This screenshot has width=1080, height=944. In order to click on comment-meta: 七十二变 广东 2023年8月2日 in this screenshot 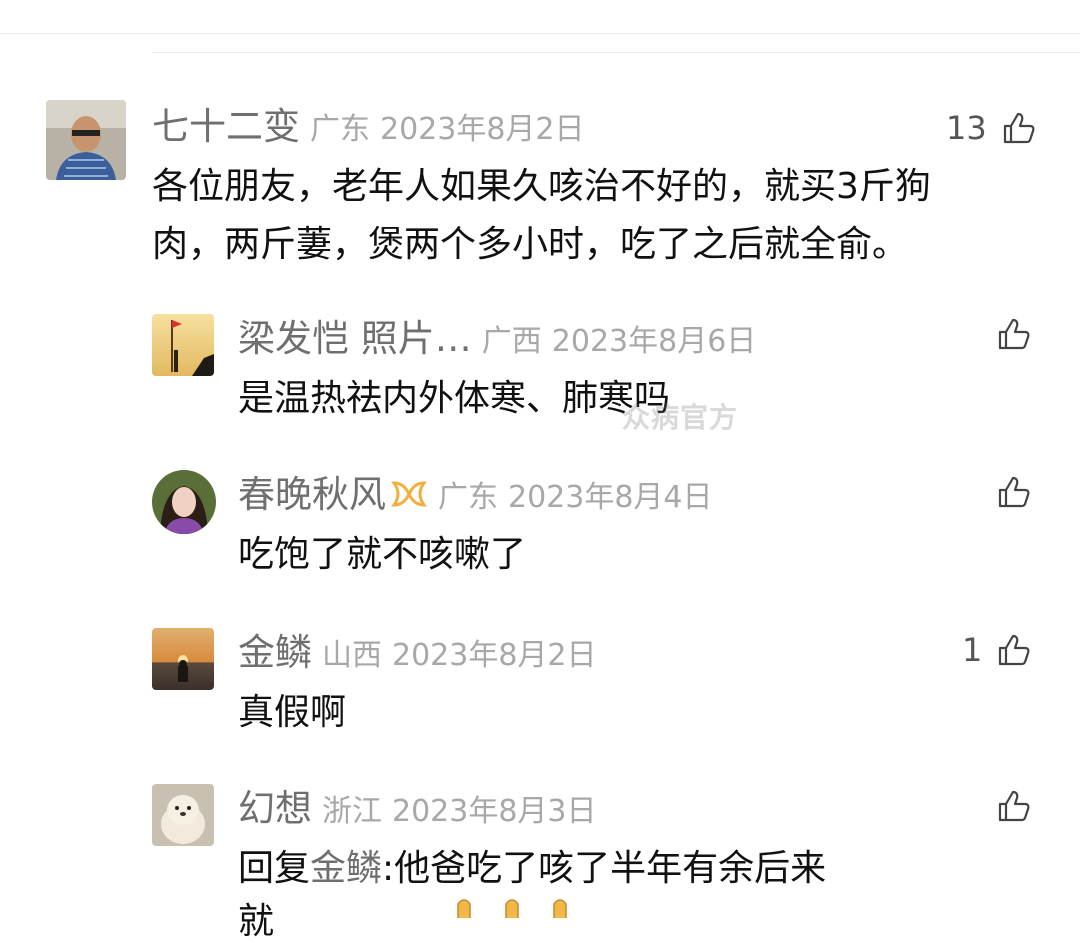, I will do `click(368, 126)`.